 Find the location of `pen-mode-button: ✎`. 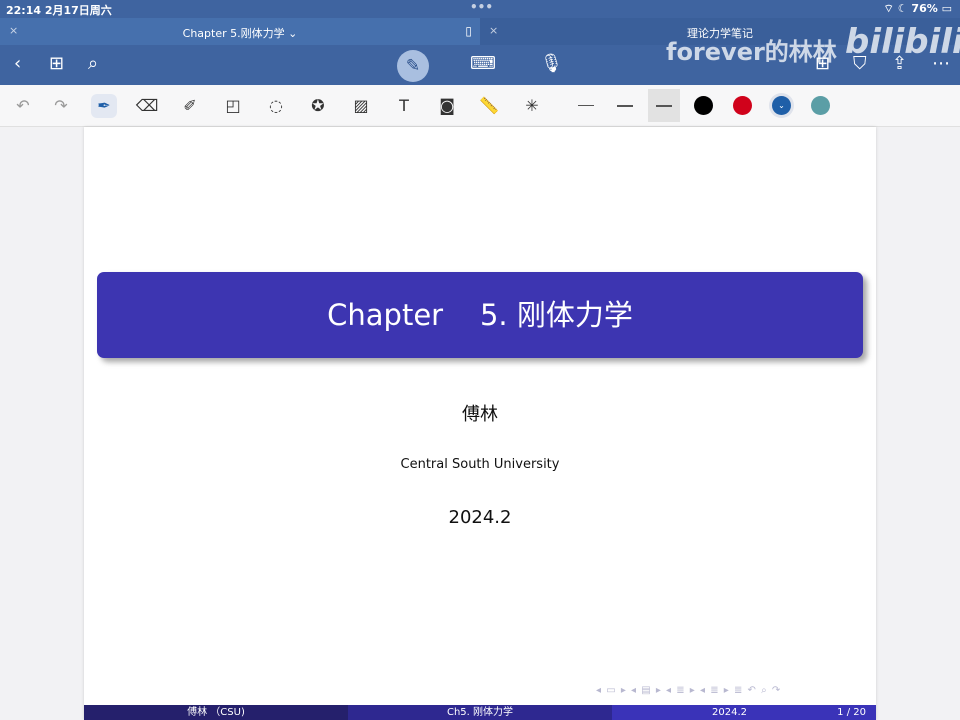

pen-mode-button: ✎ is located at coordinates (413, 66).